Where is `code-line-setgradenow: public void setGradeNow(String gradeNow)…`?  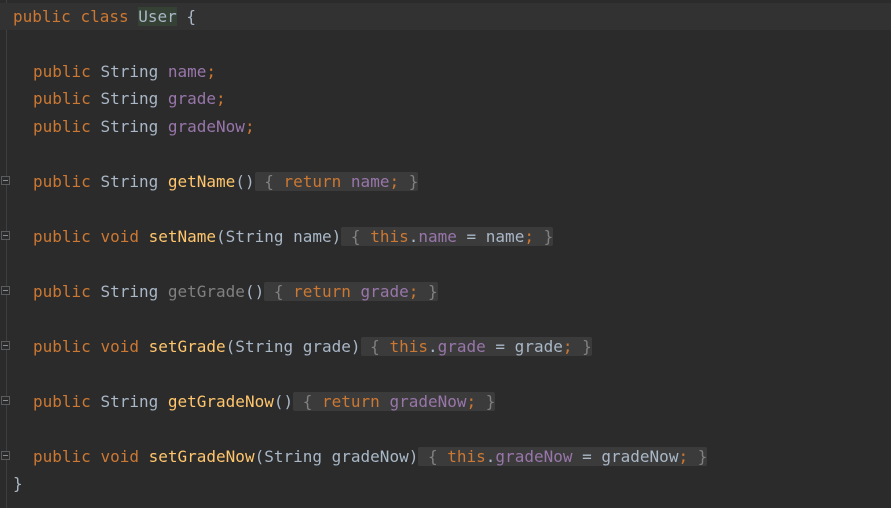 code-line-setgradenow: public void setGradeNow(String gradeNow)… is located at coordinates (445, 456).